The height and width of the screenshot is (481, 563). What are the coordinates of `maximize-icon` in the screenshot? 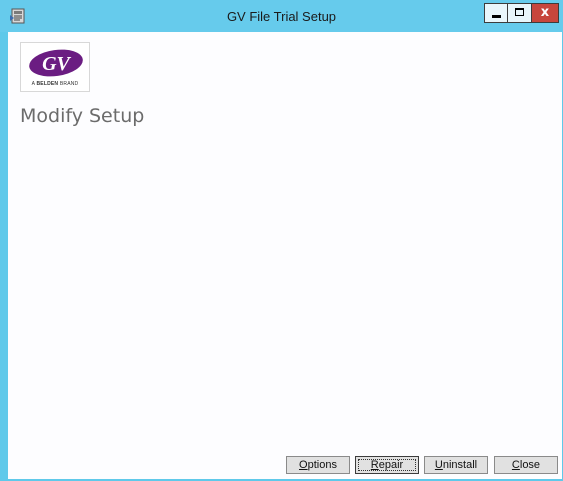 It's located at (519, 12).